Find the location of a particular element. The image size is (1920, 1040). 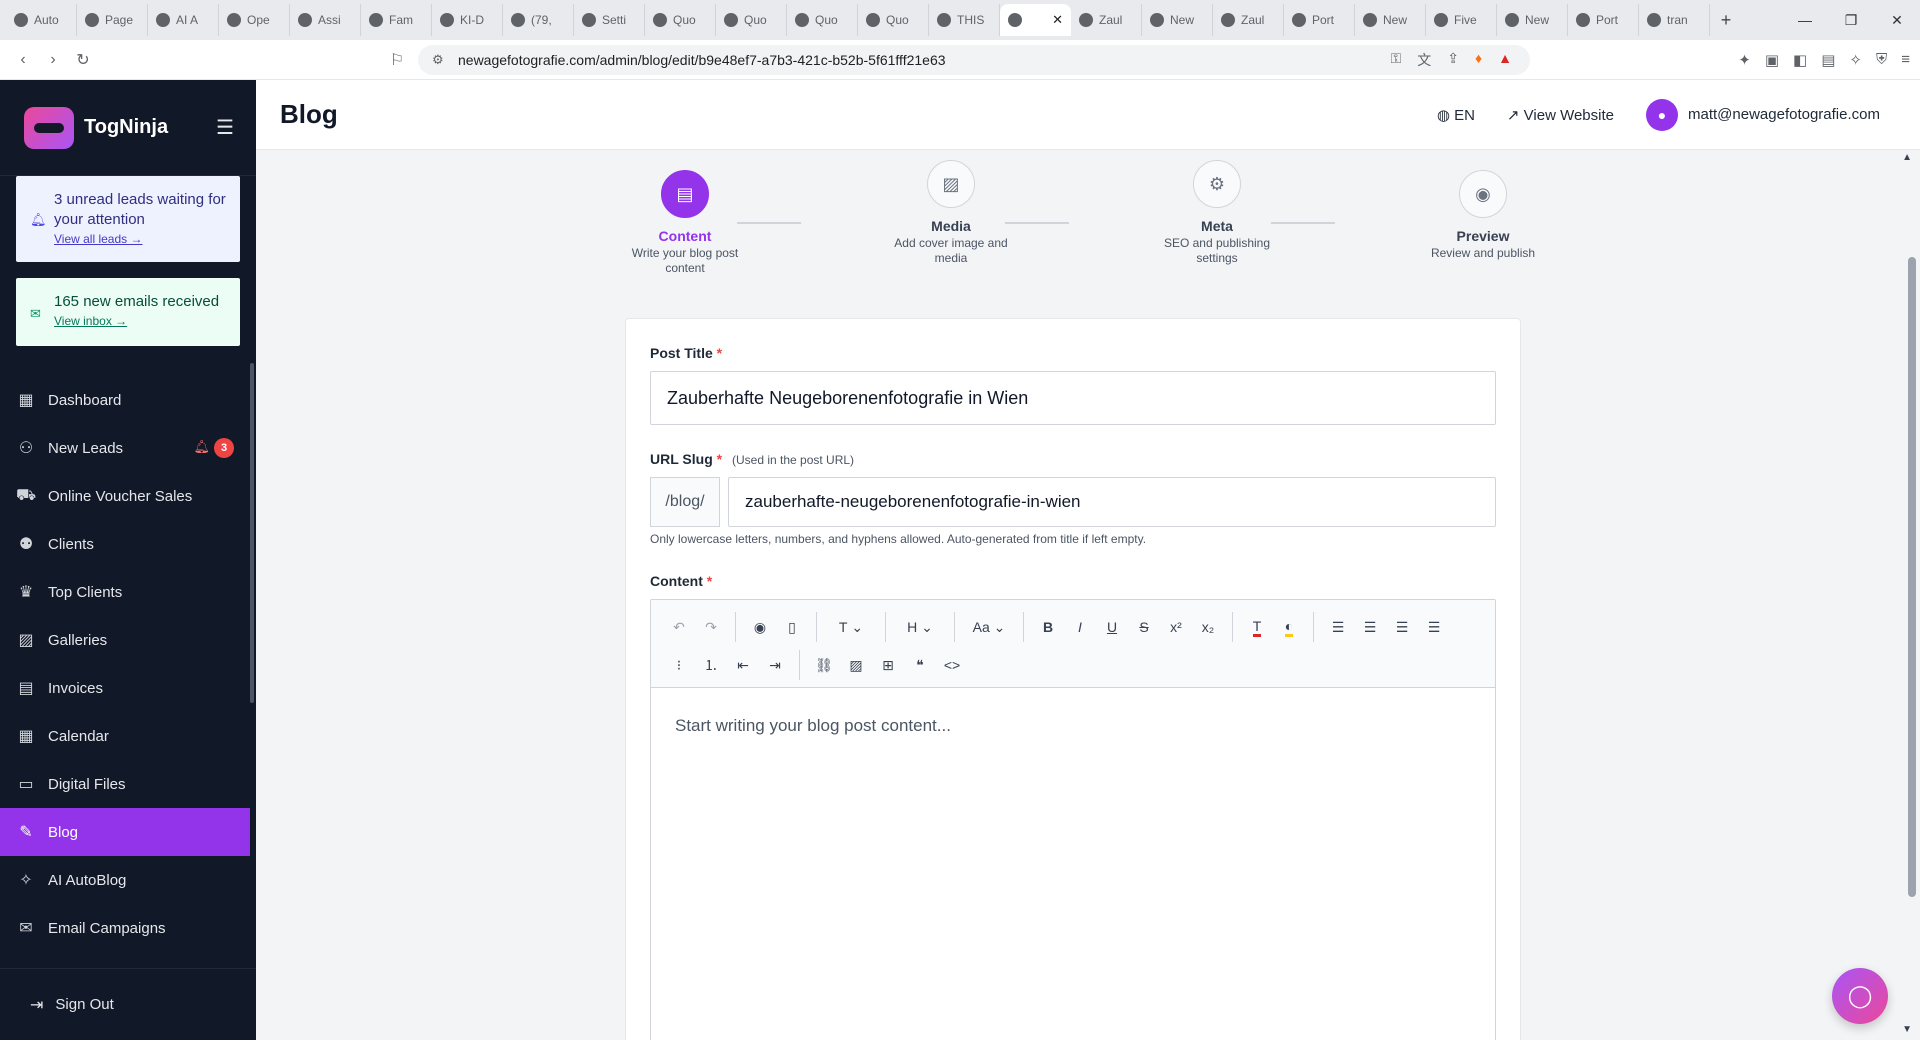

back-icon: ‹ is located at coordinates (23, 60).